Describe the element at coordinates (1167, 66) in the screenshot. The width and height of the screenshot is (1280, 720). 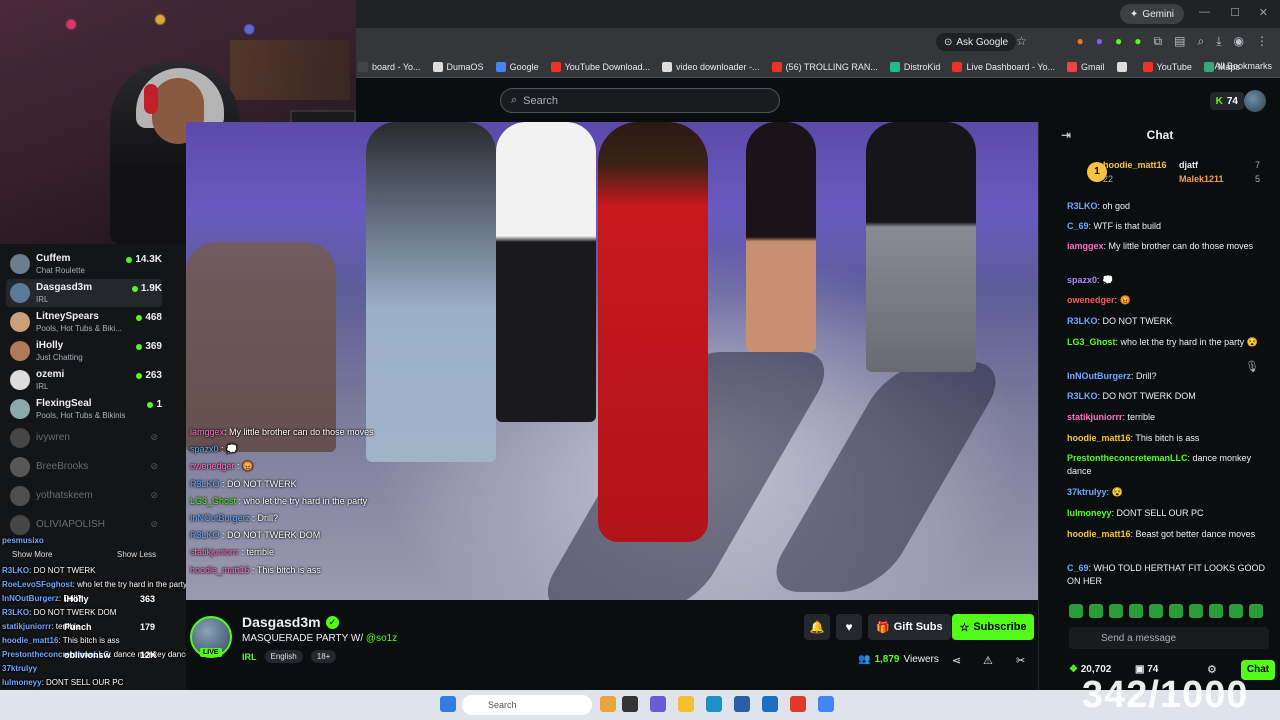
I see `bookmark-item: YouTube` at that location.